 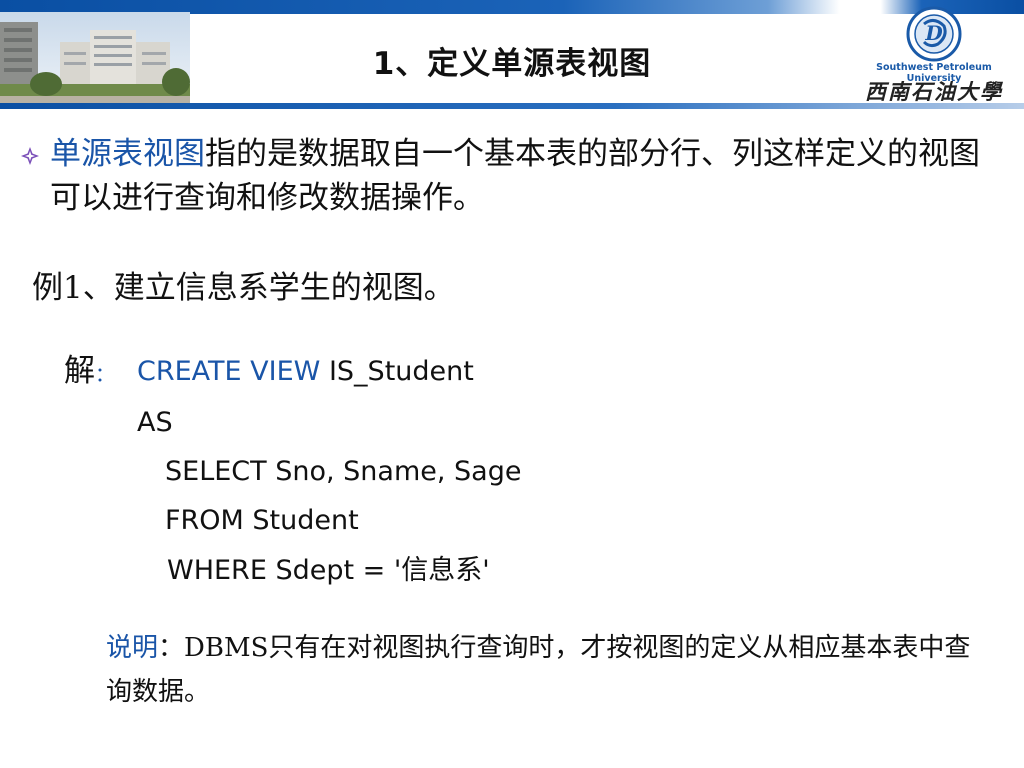 I want to click on code-line-create-view: CREATE VIEW IS_Student, so click(x=305, y=372).